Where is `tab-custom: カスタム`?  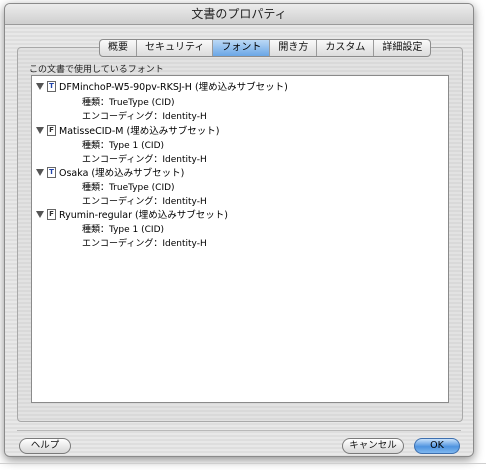
tab-custom: カスタム is located at coordinates (346, 48).